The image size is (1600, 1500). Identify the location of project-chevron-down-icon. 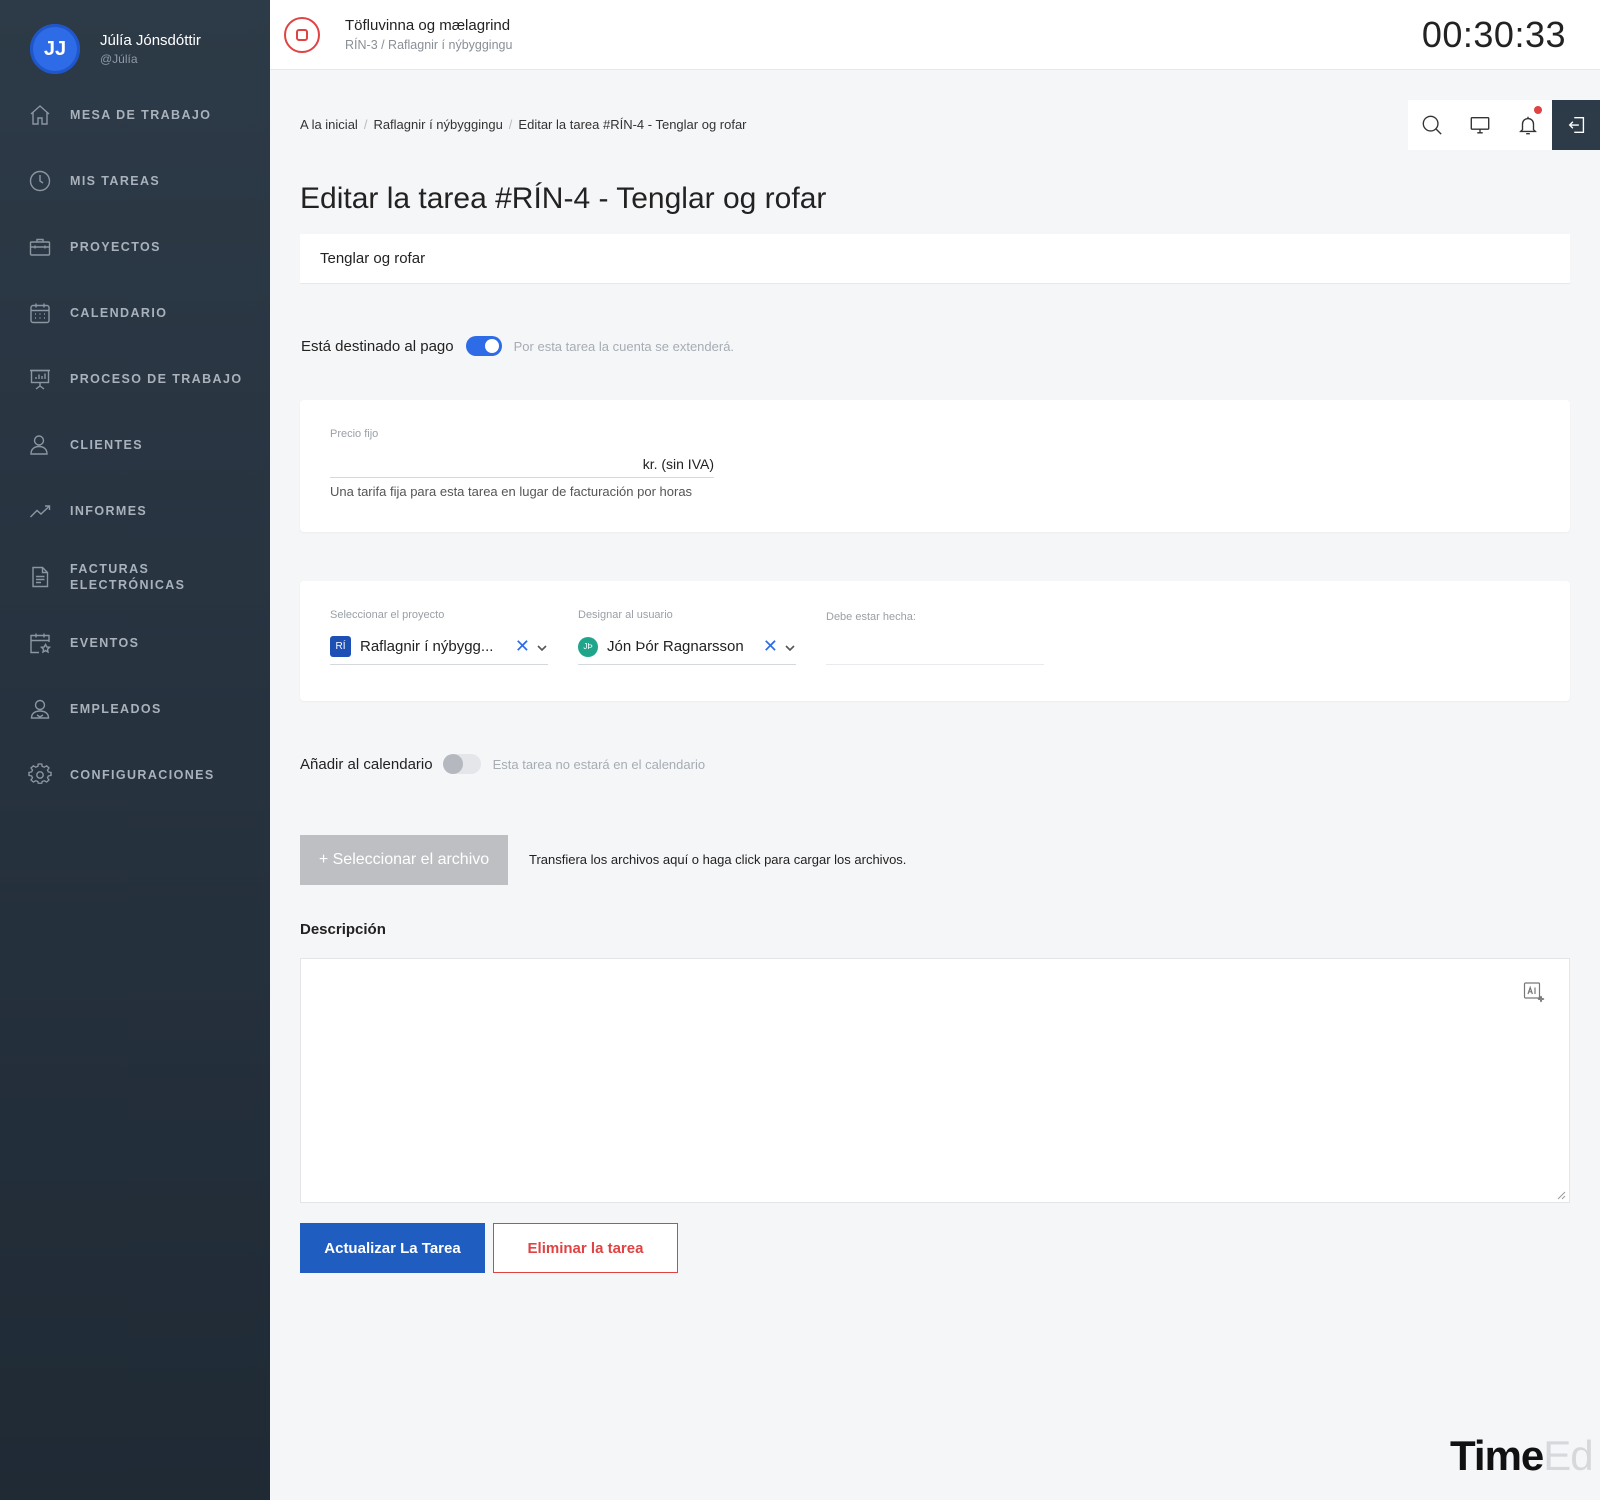
(542, 647).